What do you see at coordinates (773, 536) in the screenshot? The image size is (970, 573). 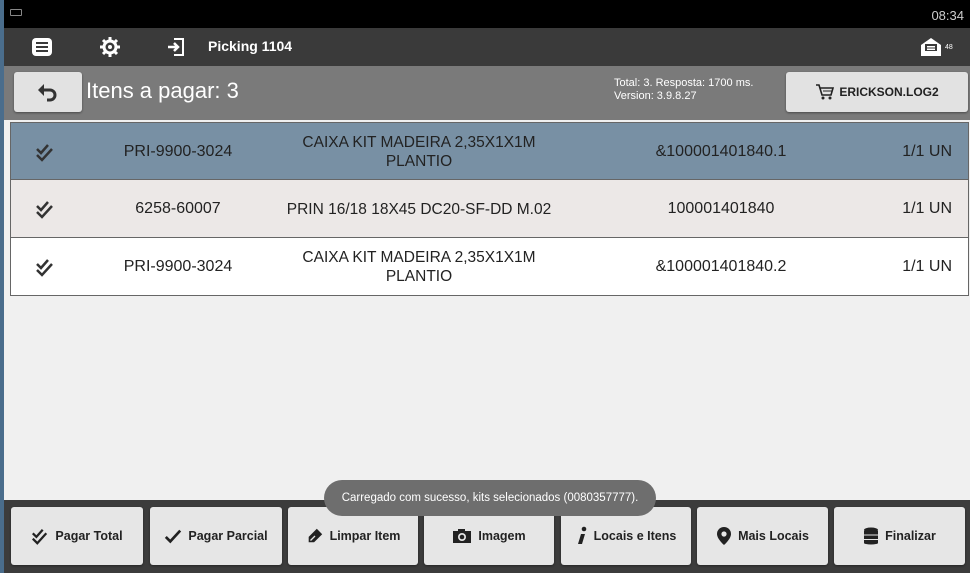 I see `mais-locais-label: Mais Locais` at bounding box center [773, 536].